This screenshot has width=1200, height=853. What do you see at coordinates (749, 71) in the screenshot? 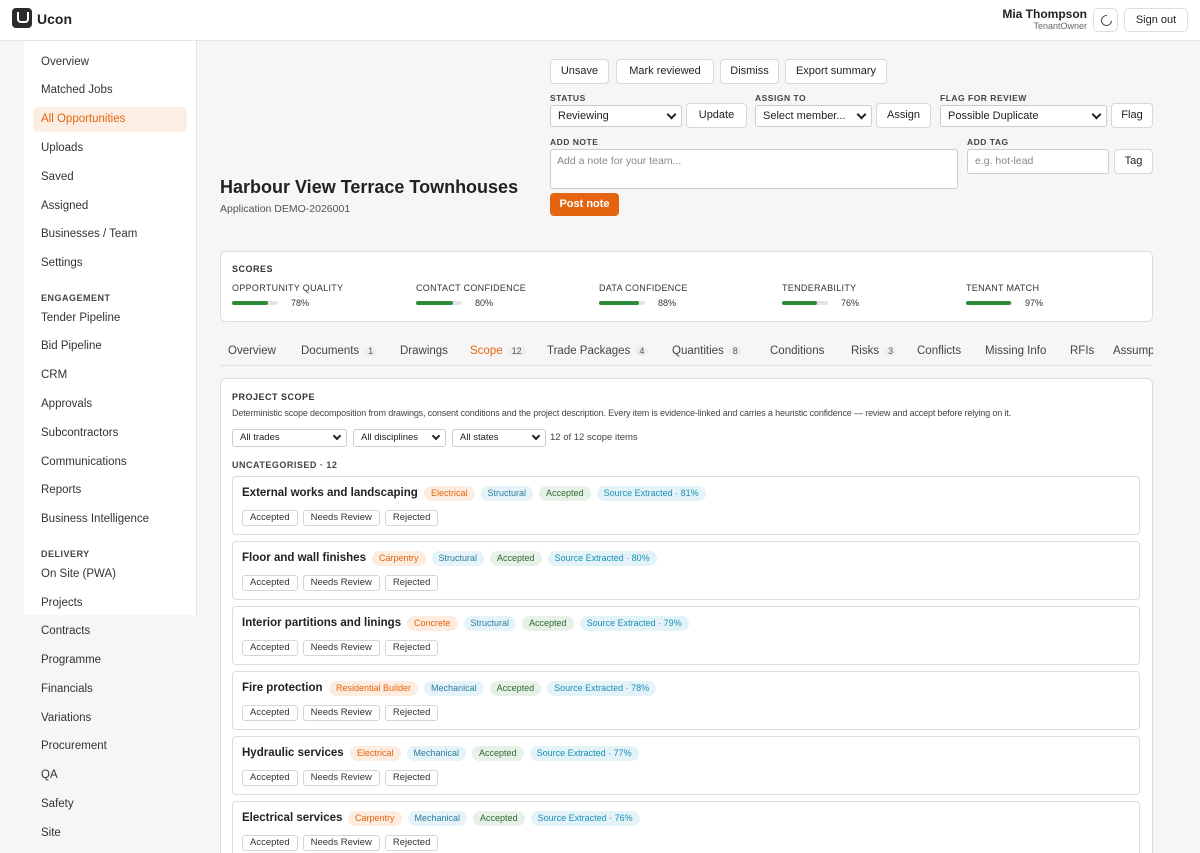
I see `dismiss-button: Dismiss` at bounding box center [749, 71].